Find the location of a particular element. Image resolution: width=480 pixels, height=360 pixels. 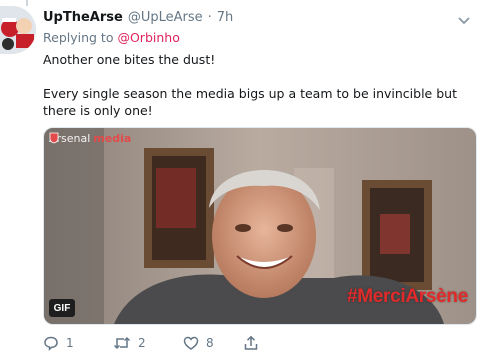

replying-to-mention: @Orbinho is located at coordinates (148, 37).